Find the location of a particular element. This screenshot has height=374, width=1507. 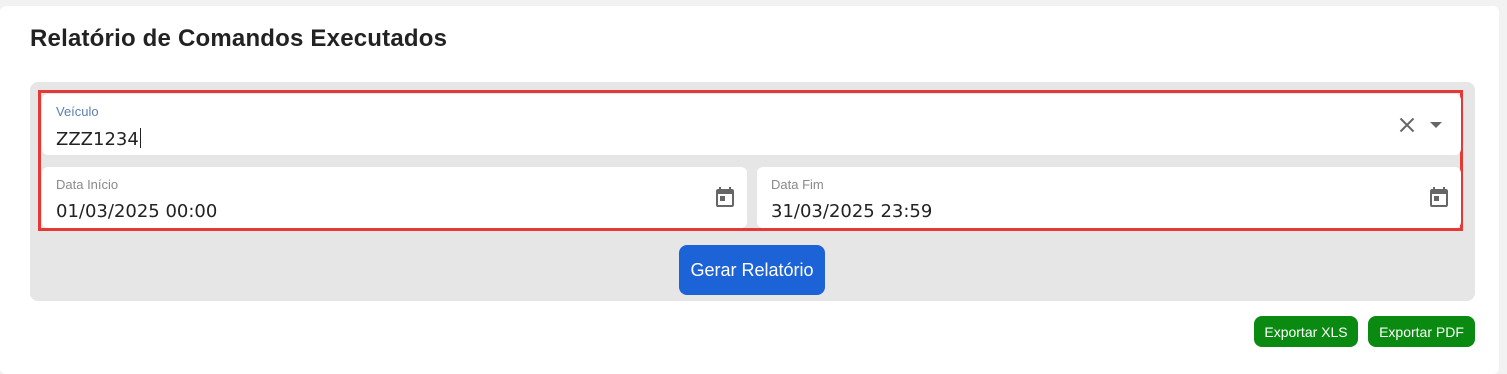

veiculo-label: Veículo is located at coordinates (77, 111).